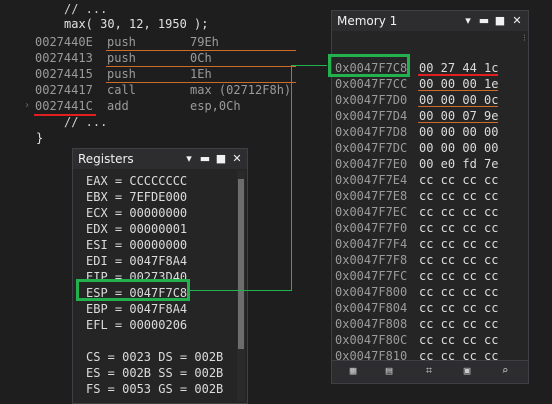 The height and width of the screenshot is (404, 552). Describe the element at coordinates (371, 84) in the screenshot. I see `memory-row-address: 0x0047F7CC` at that location.